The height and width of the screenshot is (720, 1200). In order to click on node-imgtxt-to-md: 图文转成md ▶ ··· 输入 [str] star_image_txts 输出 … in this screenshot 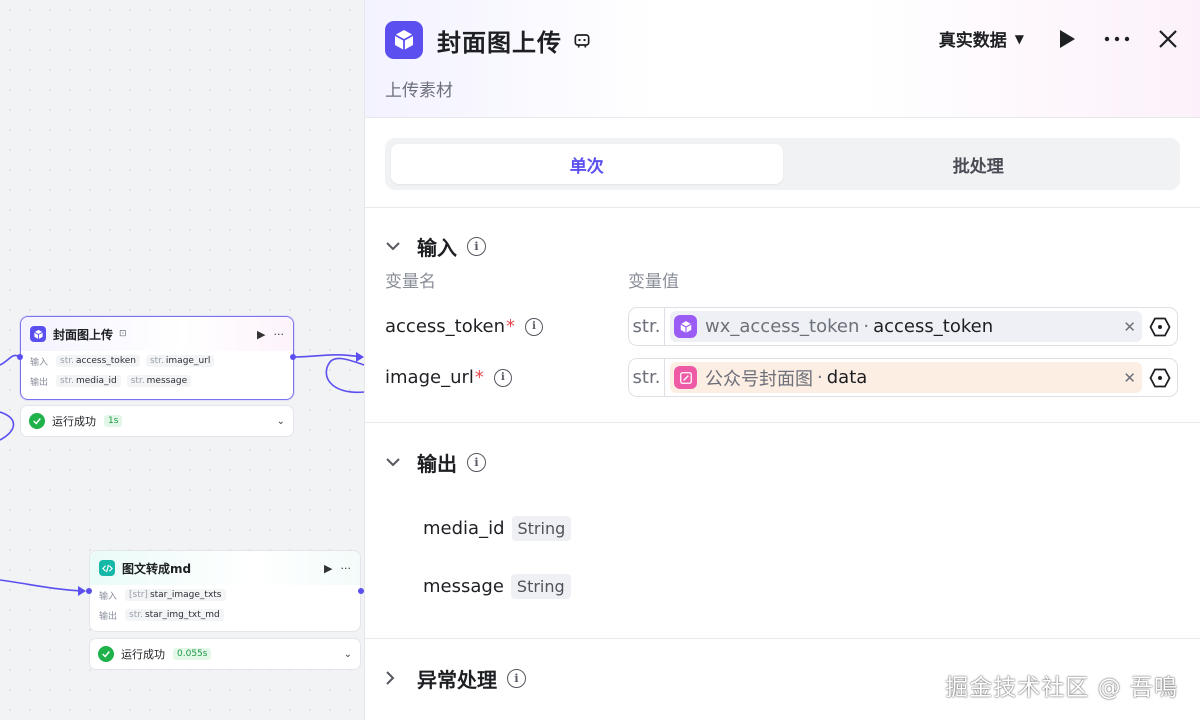, I will do `click(225, 591)`.